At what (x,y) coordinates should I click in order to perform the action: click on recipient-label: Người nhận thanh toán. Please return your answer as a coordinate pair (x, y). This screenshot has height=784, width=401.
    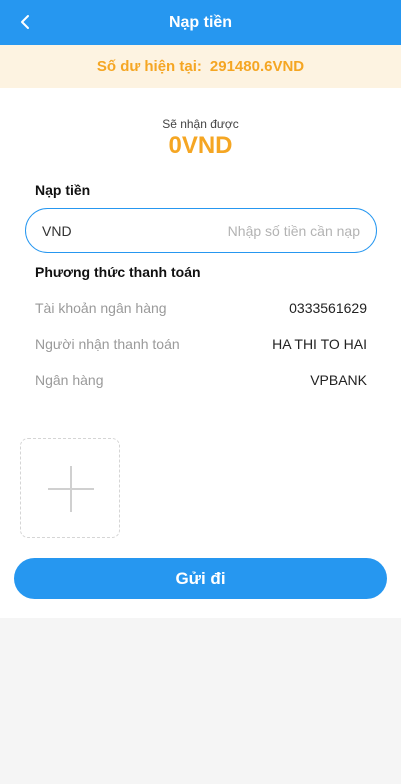
    Looking at the image, I should click on (107, 344).